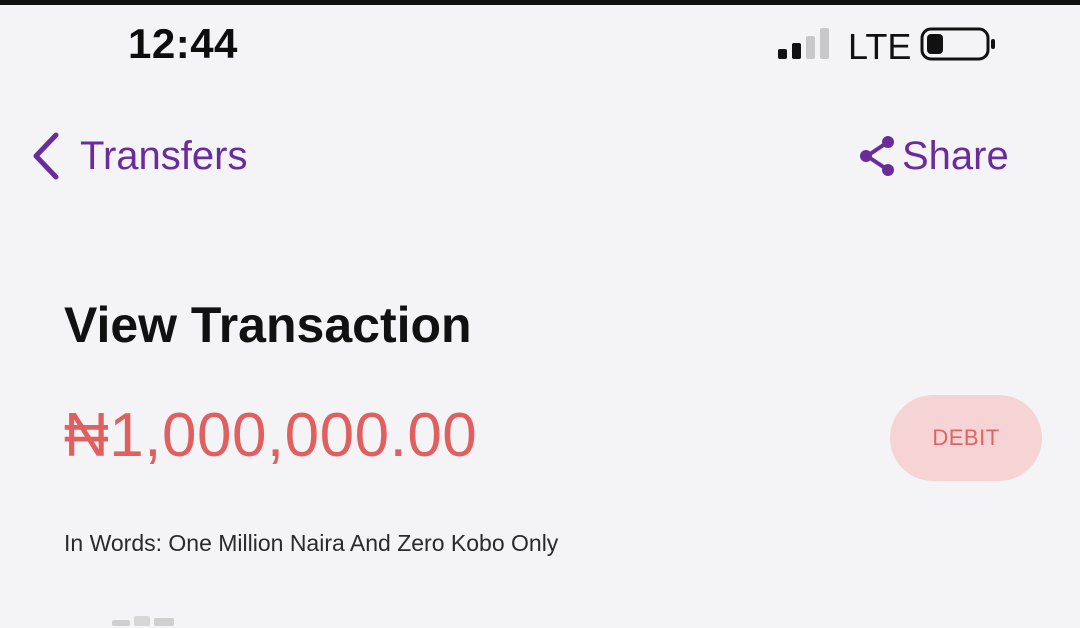  I want to click on chevron-left-icon, so click(46, 156).